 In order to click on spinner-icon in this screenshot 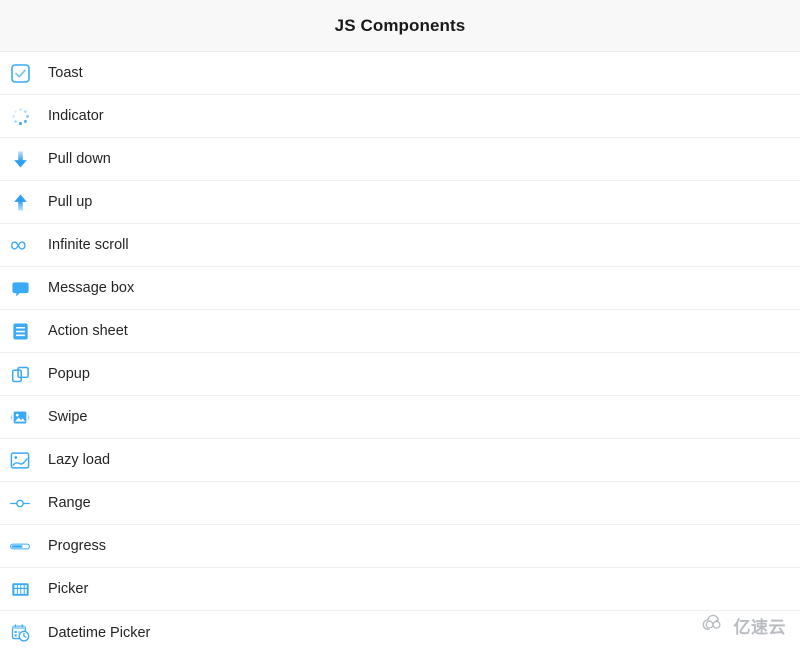, I will do `click(20, 116)`.